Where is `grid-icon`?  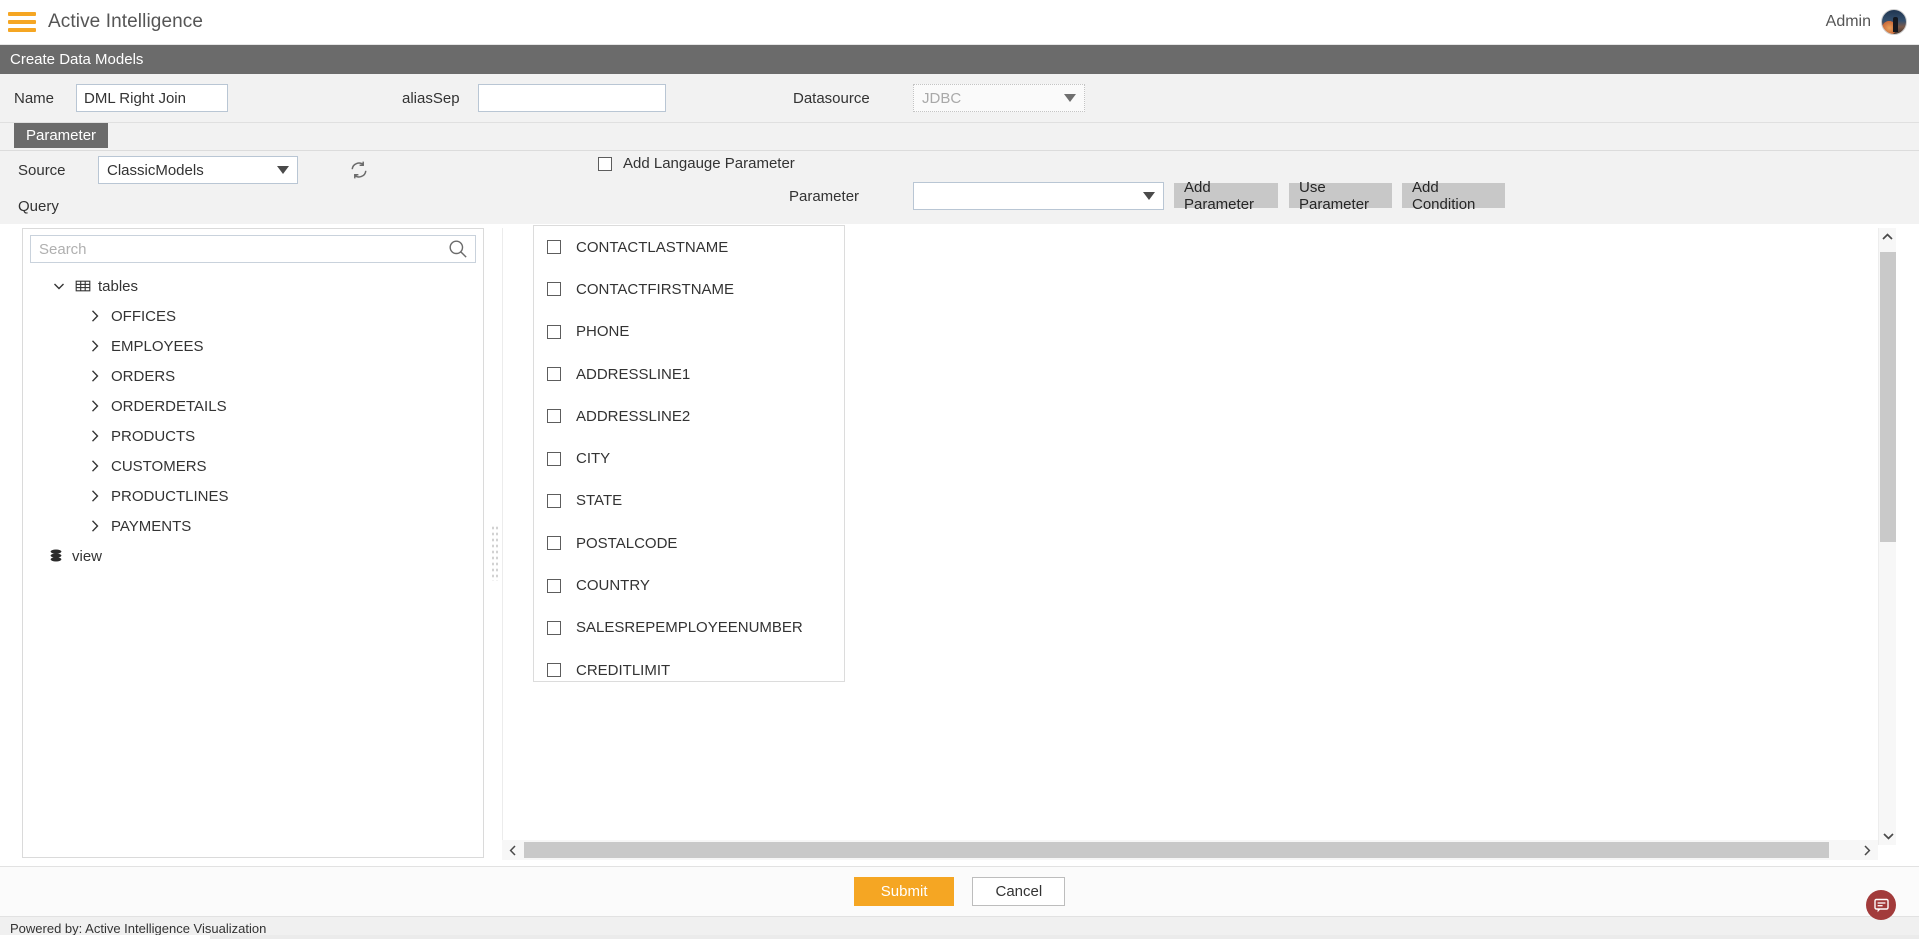 grid-icon is located at coordinates (83, 286).